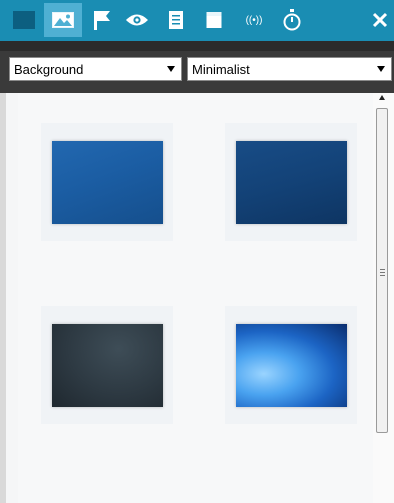 The width and height of the screenshot is (394, 503). I want to click on eye-icon, so click(137, 20).